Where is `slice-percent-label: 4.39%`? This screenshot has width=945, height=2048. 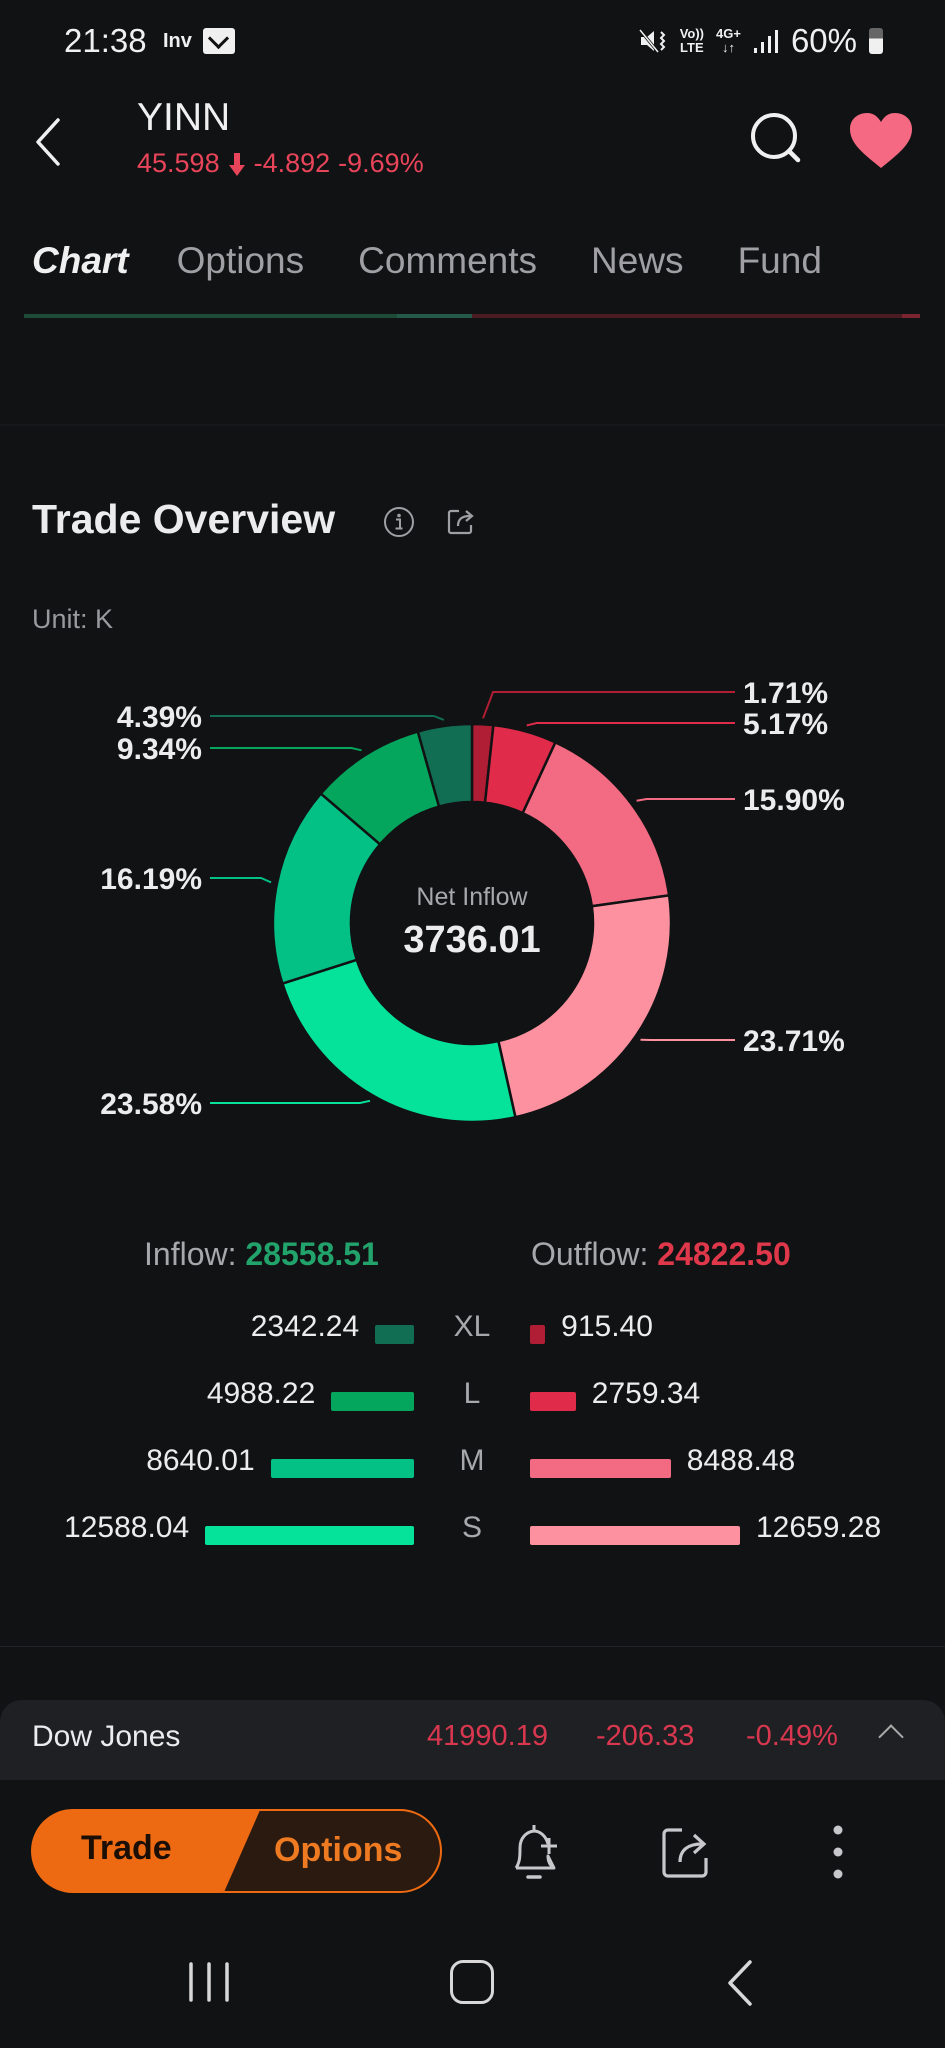 slice-percent-label: 4.39% is located at coordinates (159, 717).